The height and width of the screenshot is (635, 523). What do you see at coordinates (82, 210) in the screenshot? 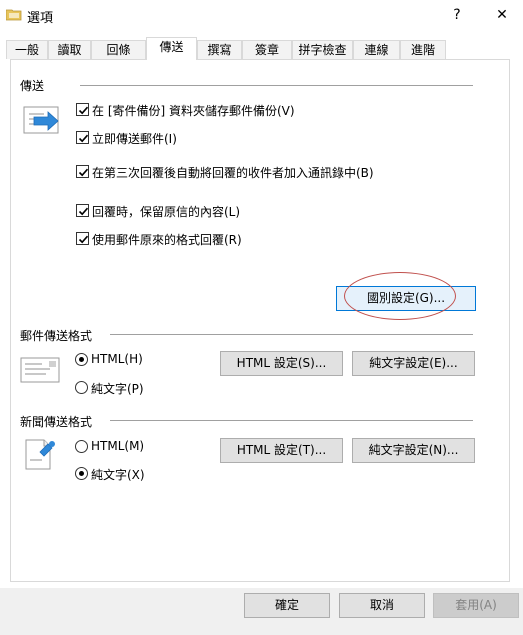
I see `include-original-checkbox` at bounding box center [82, 210].